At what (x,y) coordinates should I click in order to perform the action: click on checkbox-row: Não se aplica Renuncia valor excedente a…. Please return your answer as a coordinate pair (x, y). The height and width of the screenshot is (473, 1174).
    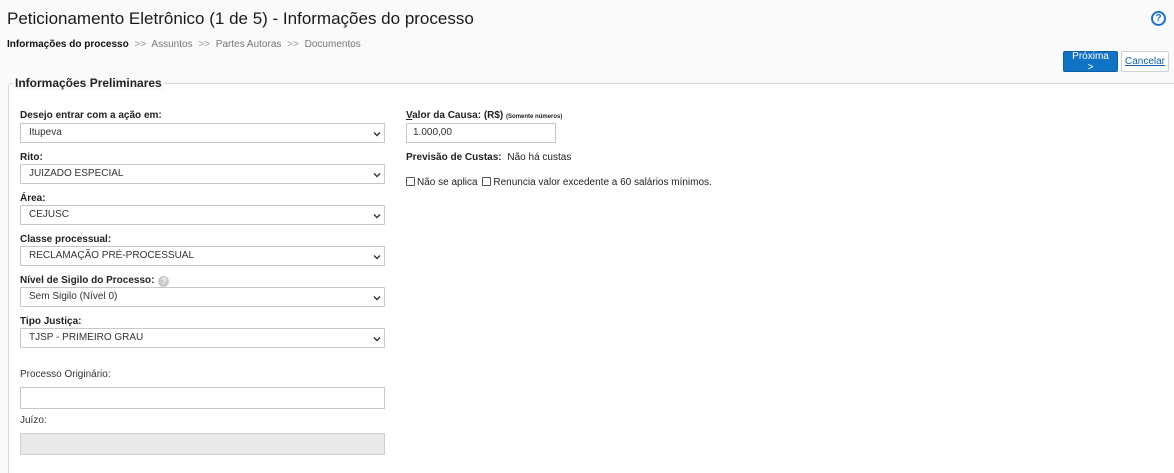
    Looking at the image, I should click on (559, 182).